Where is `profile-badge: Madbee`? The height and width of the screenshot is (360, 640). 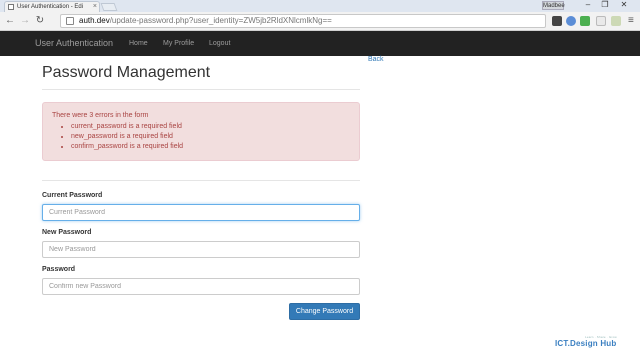
profile-badge: Madbee is located at coordinates (553, 5).